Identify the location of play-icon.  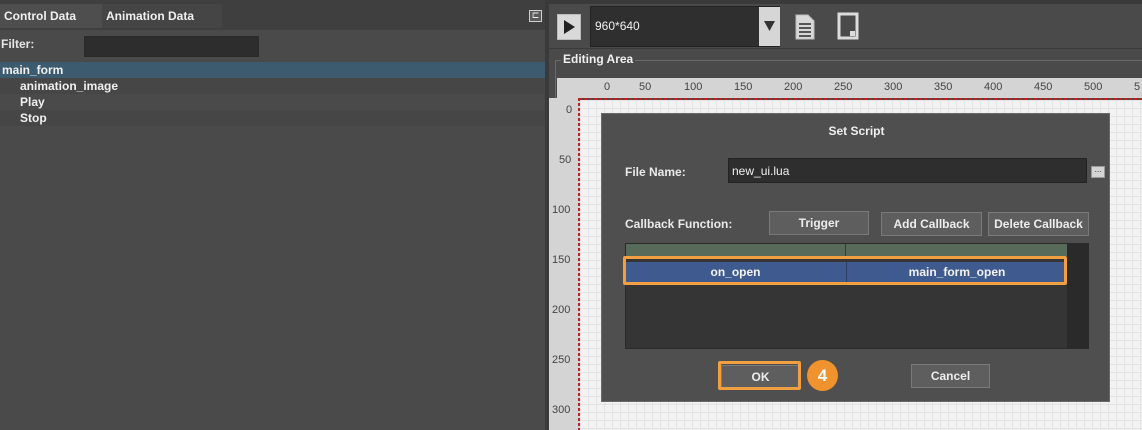
(569, 27).